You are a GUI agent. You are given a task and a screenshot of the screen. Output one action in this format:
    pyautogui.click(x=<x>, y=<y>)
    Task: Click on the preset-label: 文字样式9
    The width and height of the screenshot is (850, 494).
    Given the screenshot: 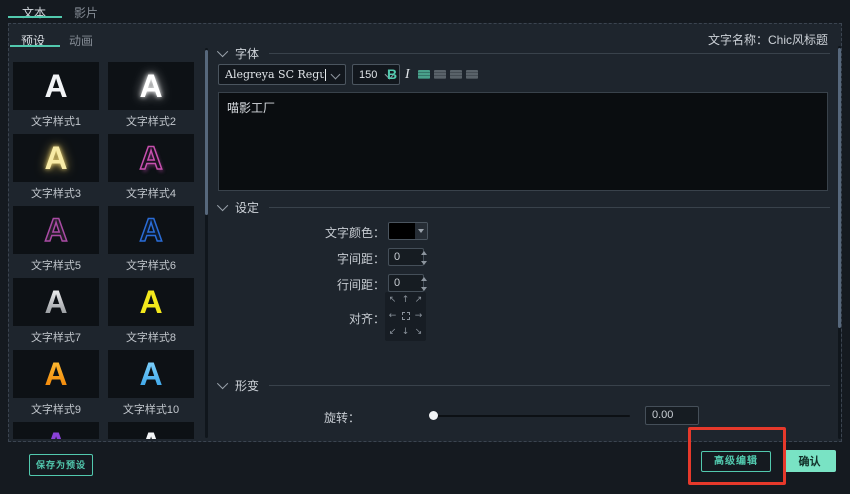 What is the action you would take?
    pyautogui.click(x=56, y=410)
    